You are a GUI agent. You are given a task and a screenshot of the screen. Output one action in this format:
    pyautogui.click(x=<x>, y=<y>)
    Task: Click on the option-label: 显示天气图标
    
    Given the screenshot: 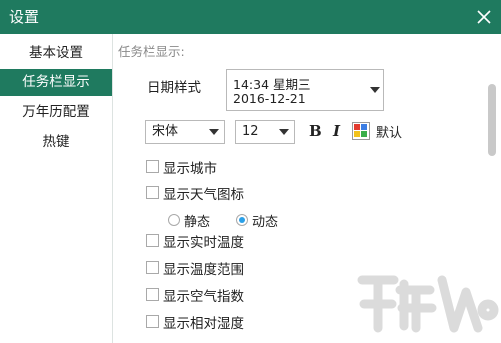 What is the action you would take?
    pyautogui.click(x=203, y=195)
    